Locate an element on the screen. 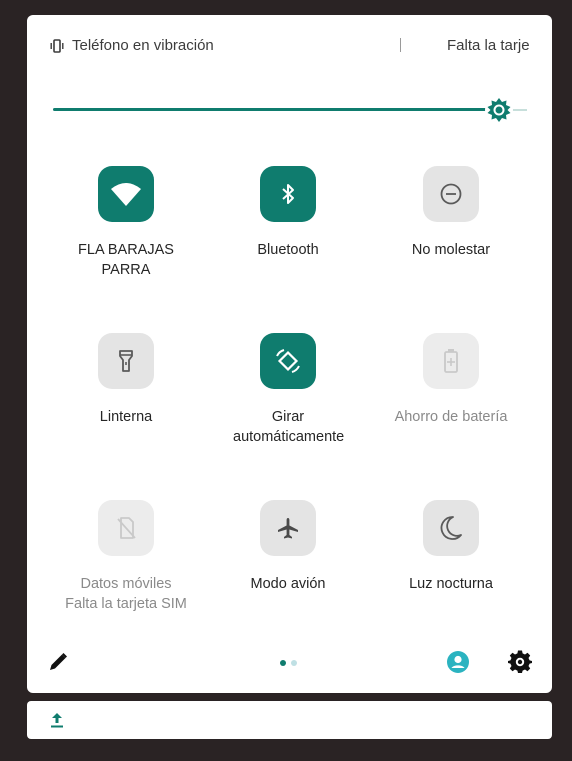 Image resolution: width=572 pixels, height=761 pixels. tile-label-wifi: FLA BARAJAS PARRA is located at coordinates (126, 260).